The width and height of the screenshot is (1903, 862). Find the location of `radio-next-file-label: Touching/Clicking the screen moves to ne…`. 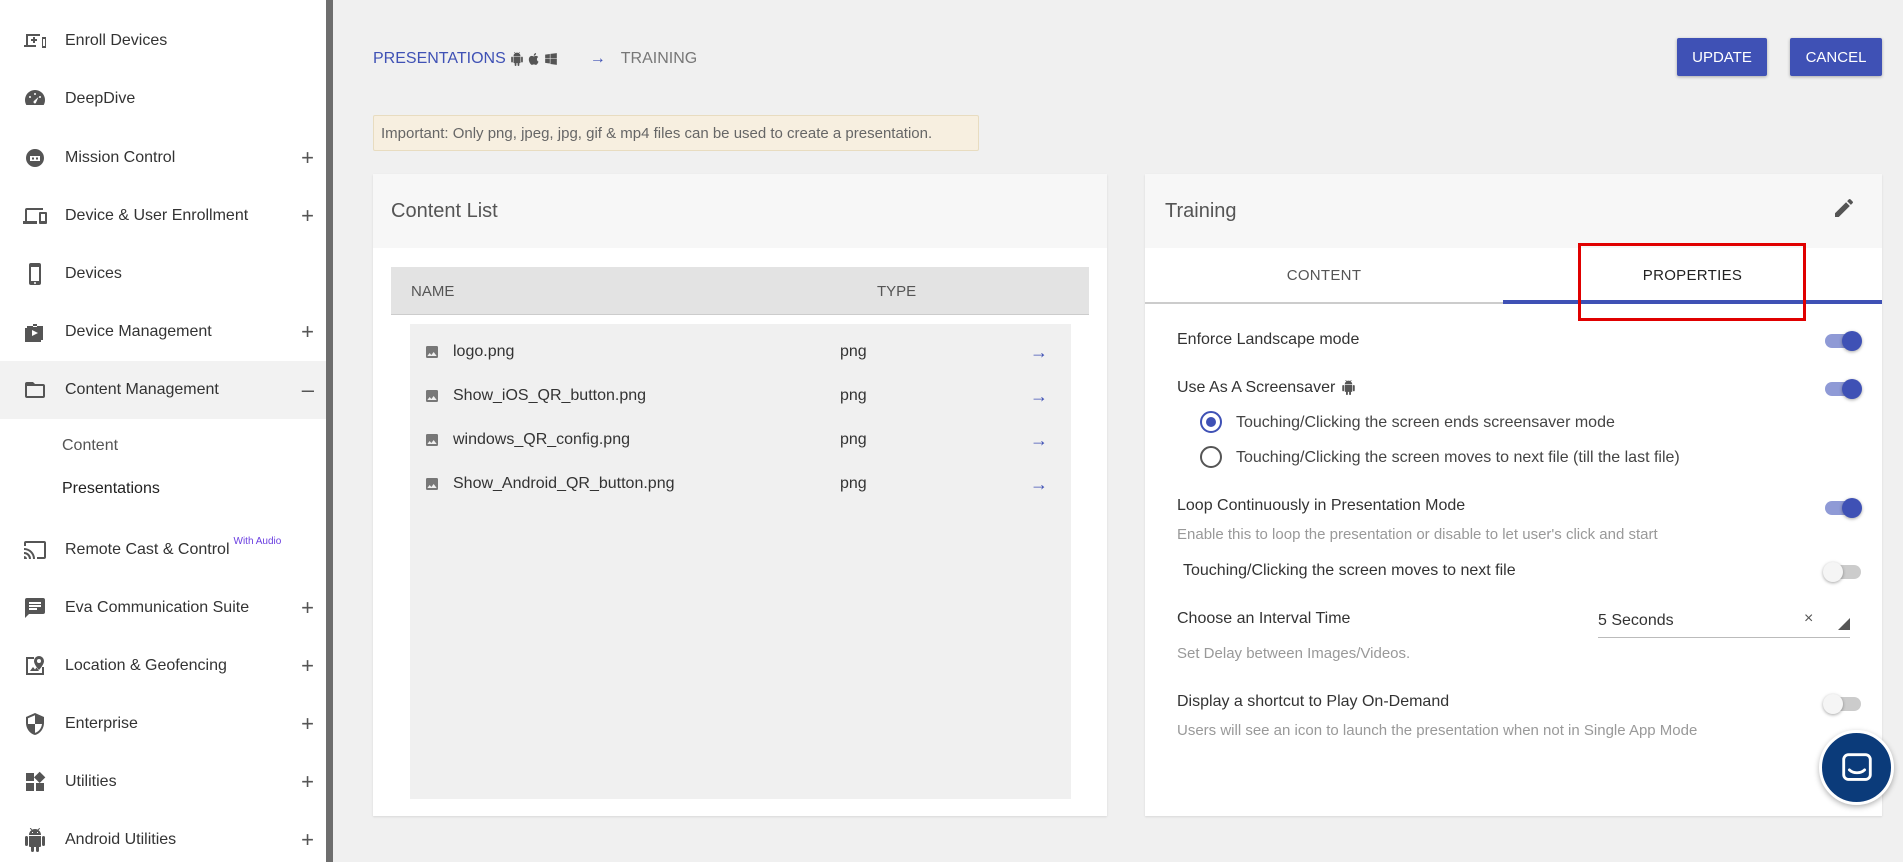

radio-next-file-label: Touching/Clicking the screen moves to ne… is located at coordinates (1458, 457).